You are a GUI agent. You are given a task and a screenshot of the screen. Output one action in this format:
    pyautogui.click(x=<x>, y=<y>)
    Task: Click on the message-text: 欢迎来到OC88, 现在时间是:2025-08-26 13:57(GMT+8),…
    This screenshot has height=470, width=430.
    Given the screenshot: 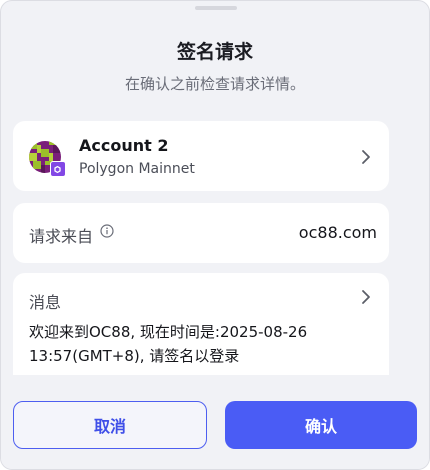 What is the action you would take?
    pyautogui.click(x=168, y=344)
    